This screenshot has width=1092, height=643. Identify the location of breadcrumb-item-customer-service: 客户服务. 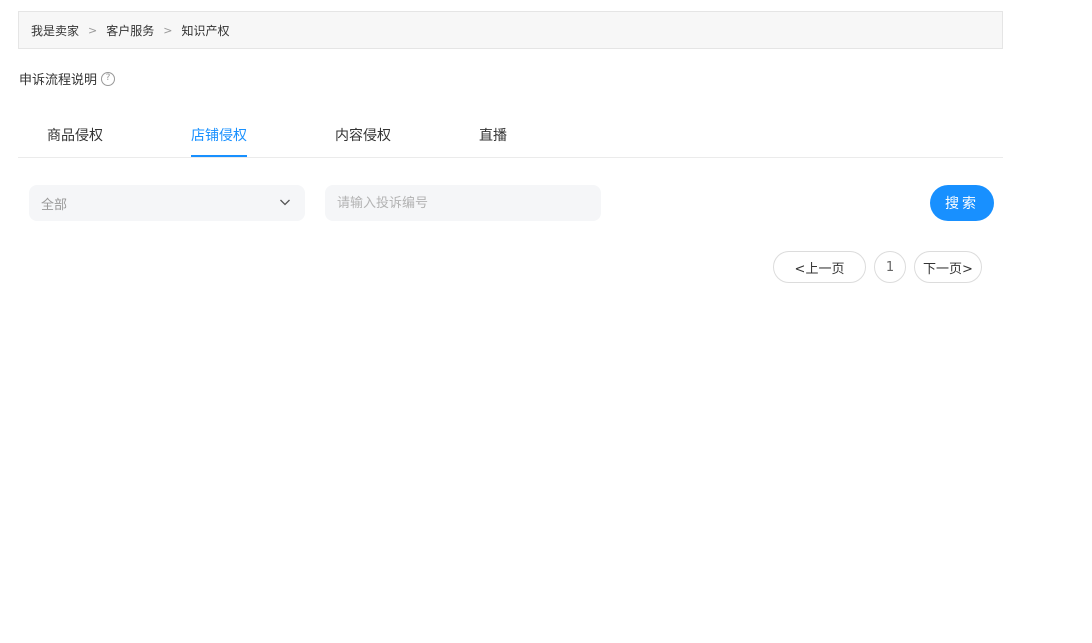
(130, 30).